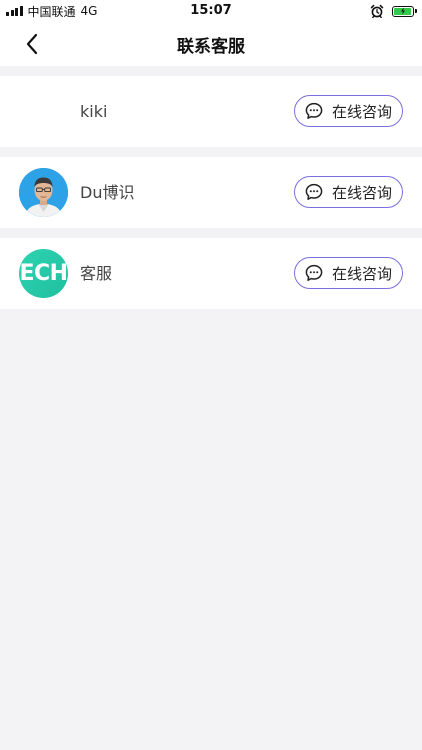  I want to click on alarm-icon, so click(377, 11).